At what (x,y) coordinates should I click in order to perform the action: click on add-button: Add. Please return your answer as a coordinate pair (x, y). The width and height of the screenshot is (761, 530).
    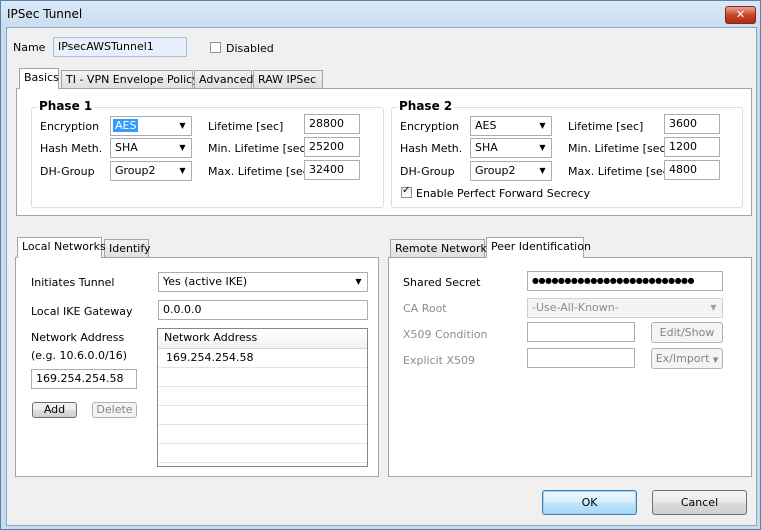
    Looking at the image, I should click on (54, 410).